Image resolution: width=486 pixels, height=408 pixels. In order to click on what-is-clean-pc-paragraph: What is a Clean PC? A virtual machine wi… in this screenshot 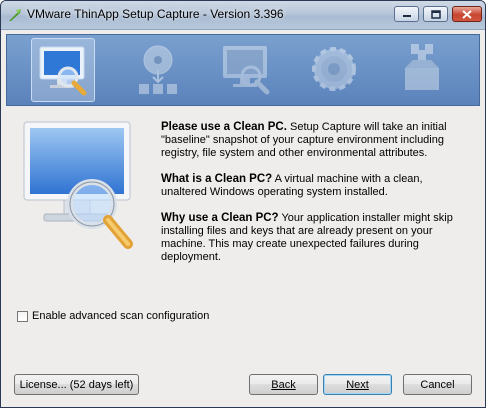, I will do `click(311, 186)`.